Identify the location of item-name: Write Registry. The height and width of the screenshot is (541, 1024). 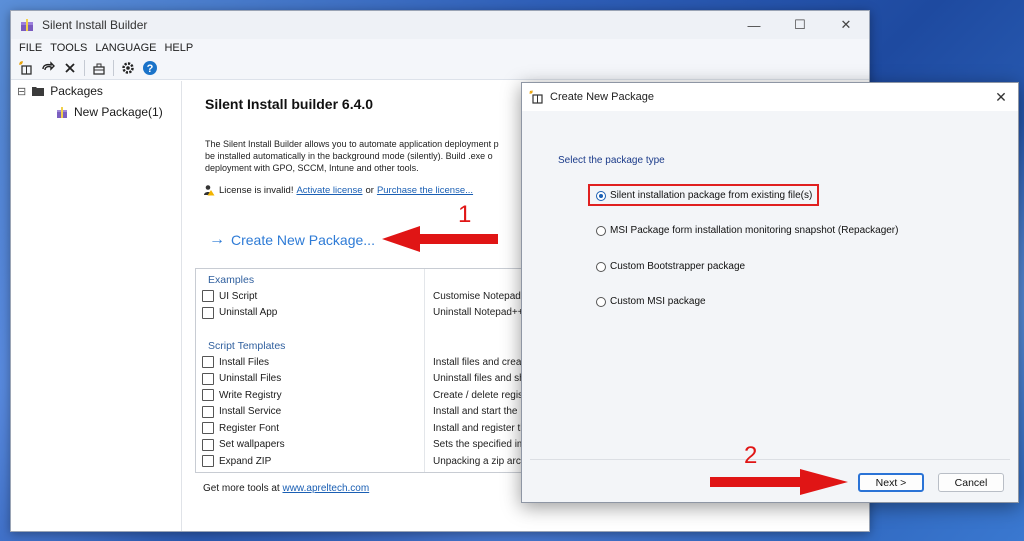
(250, 395).